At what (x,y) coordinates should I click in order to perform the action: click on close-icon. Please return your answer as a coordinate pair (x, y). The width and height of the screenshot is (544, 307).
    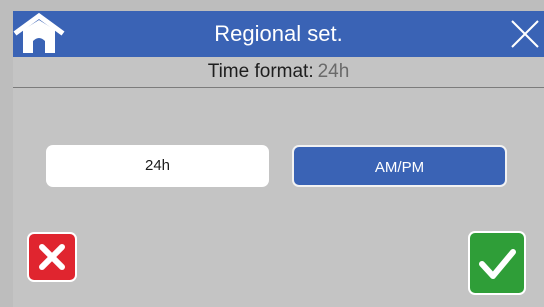
    Looking at the image, I should click on (525, 34).